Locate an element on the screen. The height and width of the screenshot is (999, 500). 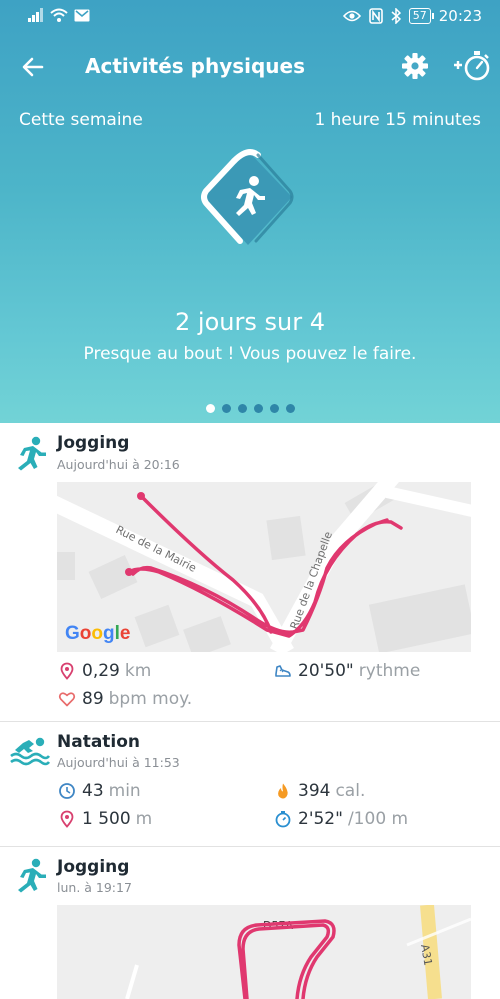
distance-unit: km is located at coordinates (138, 671).